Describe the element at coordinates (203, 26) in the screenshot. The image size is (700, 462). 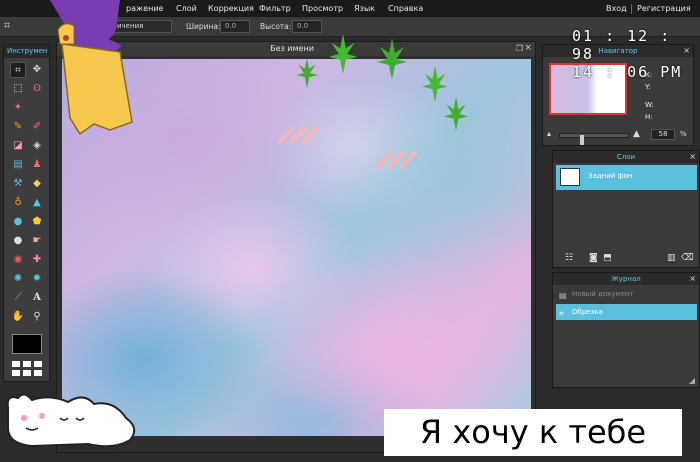
I see `width-label: Ширина:` at that location.